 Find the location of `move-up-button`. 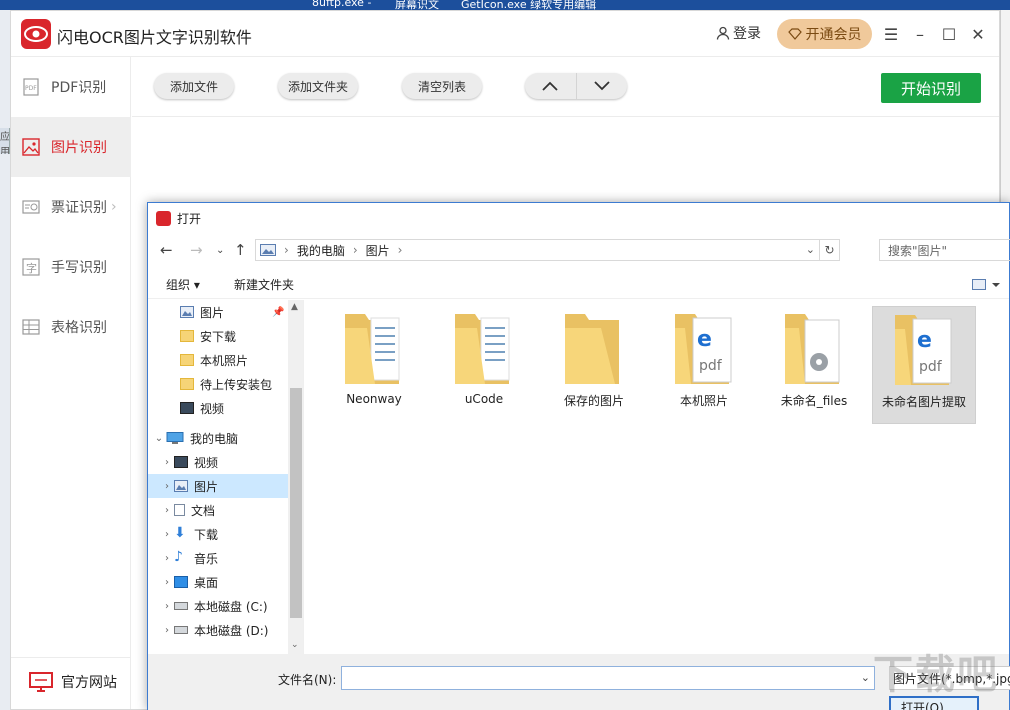

move-up-button is located at coordinates (551, 86).